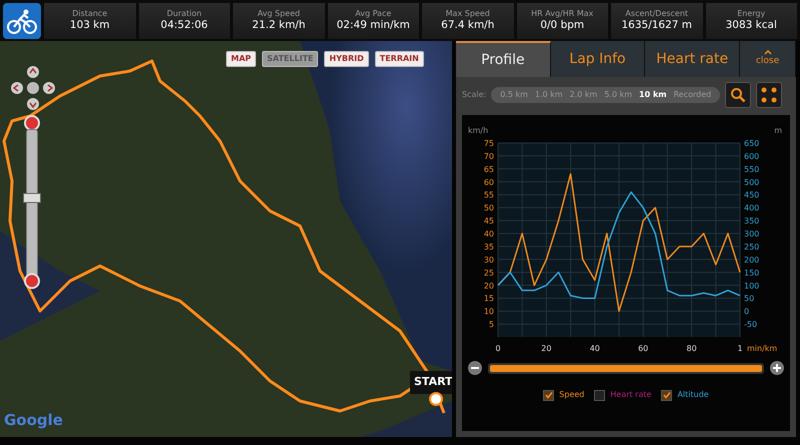 Image resolution: width=800 pixels, height=445 pixels. What do you see at coordinates (571, 395) in the screenshot?
I see `legend-label: Speed` at bounding box center [571, 395].